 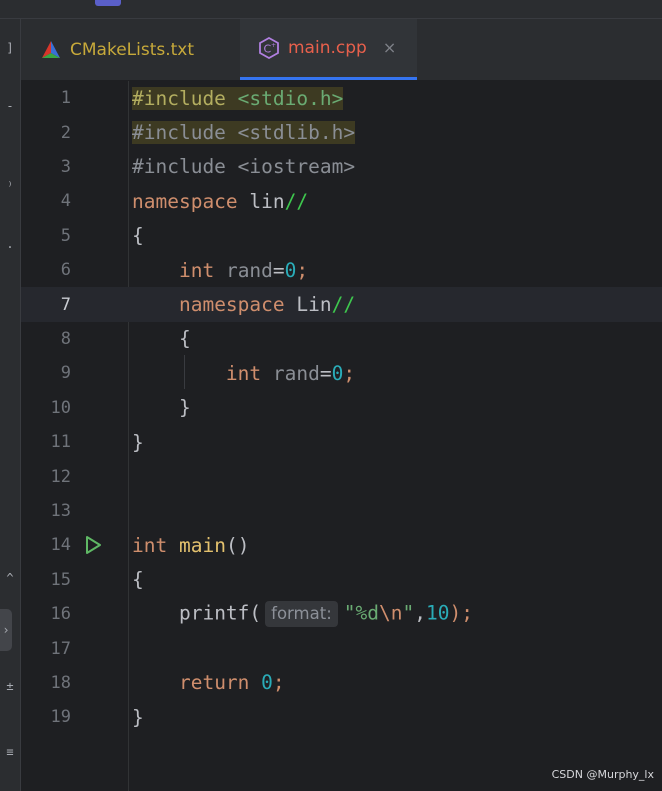 What do you see at coordinates (341, 580) in the screenshot?
I see `code-line: 15 {` at bounding box center [341, 580].